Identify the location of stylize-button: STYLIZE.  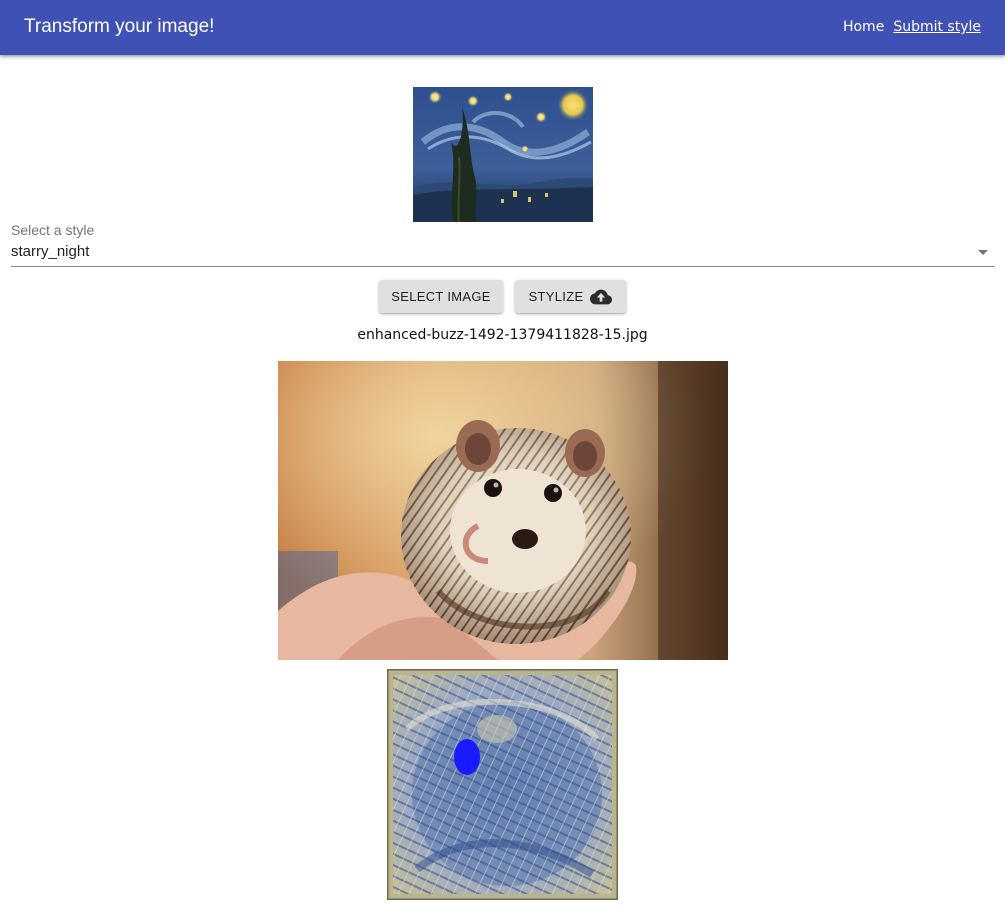
(570, 296).